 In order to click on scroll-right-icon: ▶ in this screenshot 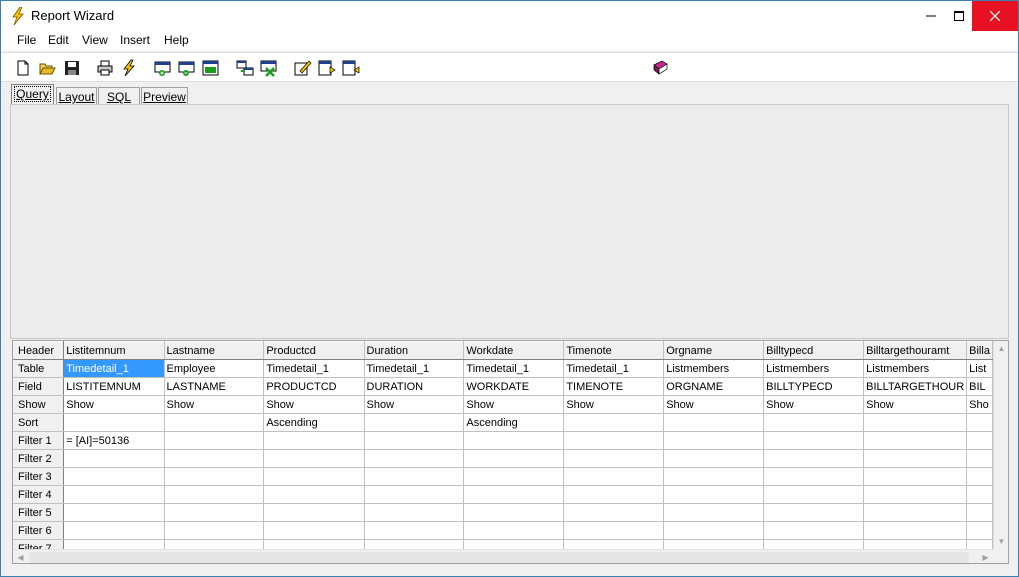, I will do `click(985, 556)`.